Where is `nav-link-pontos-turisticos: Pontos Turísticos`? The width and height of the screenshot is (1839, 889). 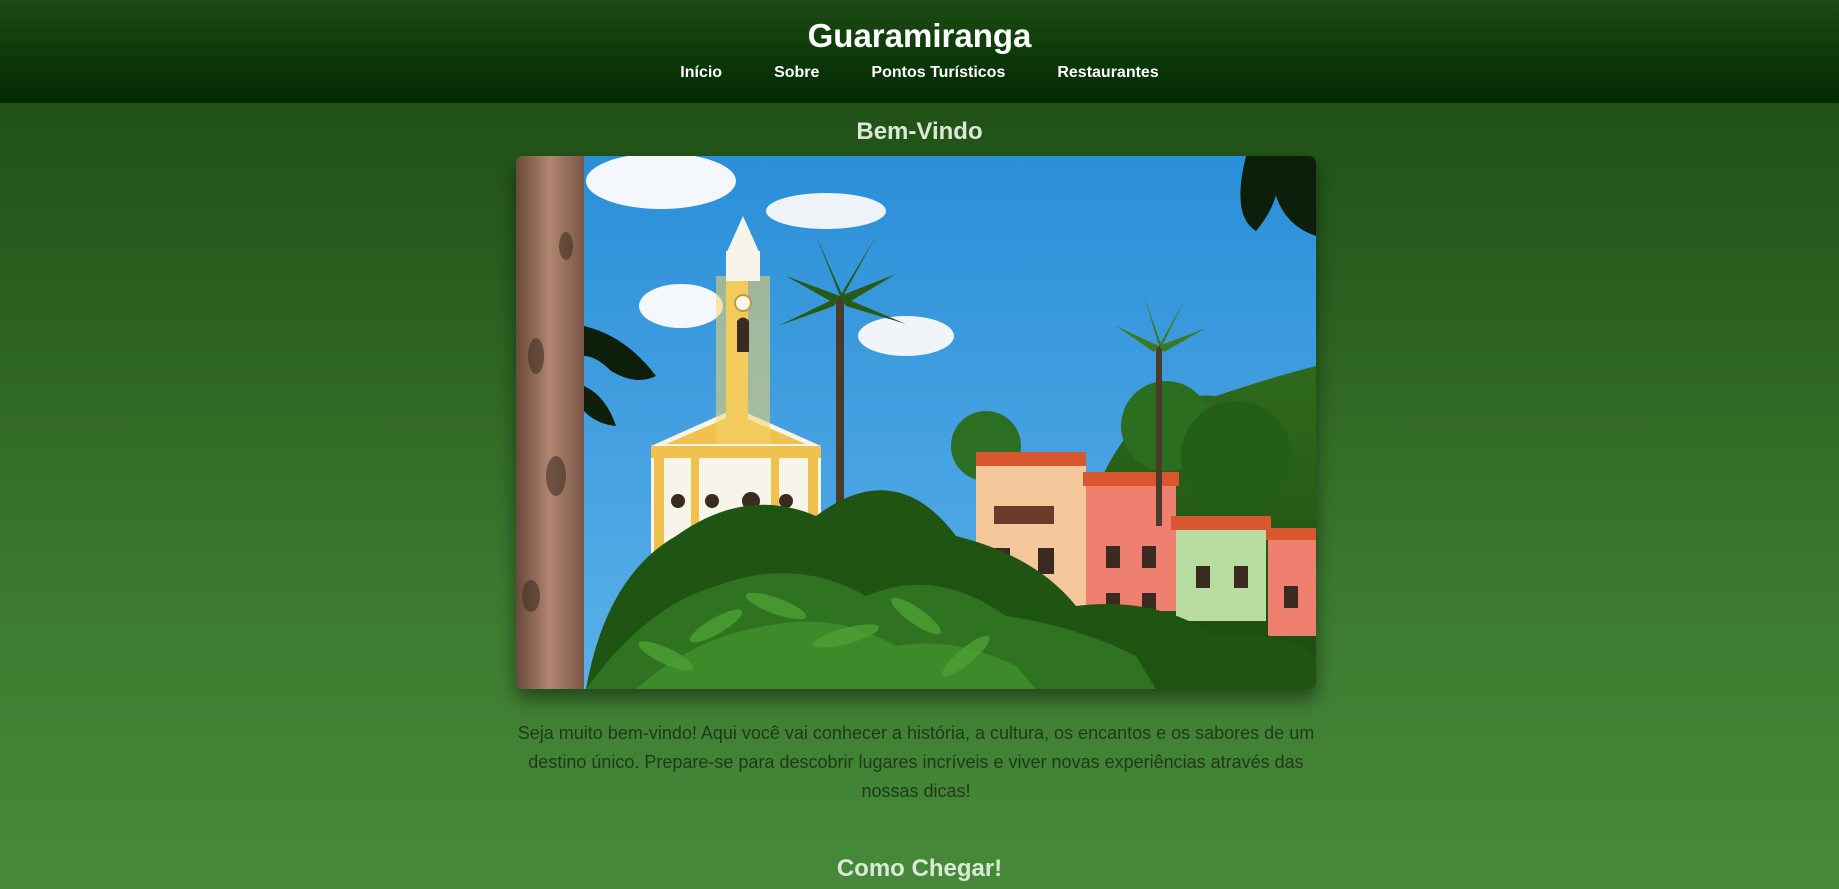
nav-link-pontos-turisticos: Pontos Turísticos is located at coordinates (938, 73).